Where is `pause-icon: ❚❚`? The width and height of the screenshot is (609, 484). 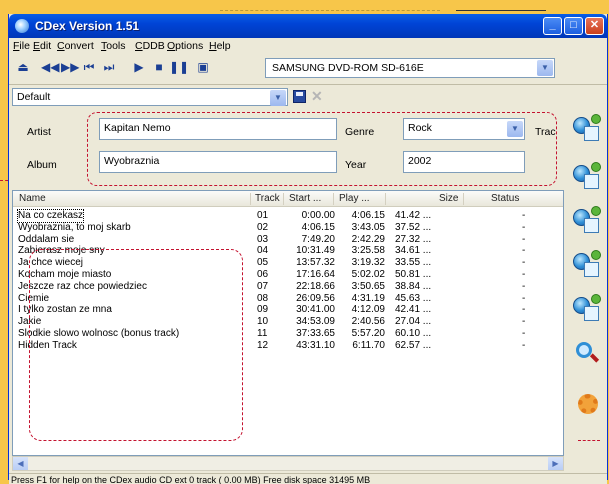
pause-icon: ❚❚ is located at coordinates (179, 67).